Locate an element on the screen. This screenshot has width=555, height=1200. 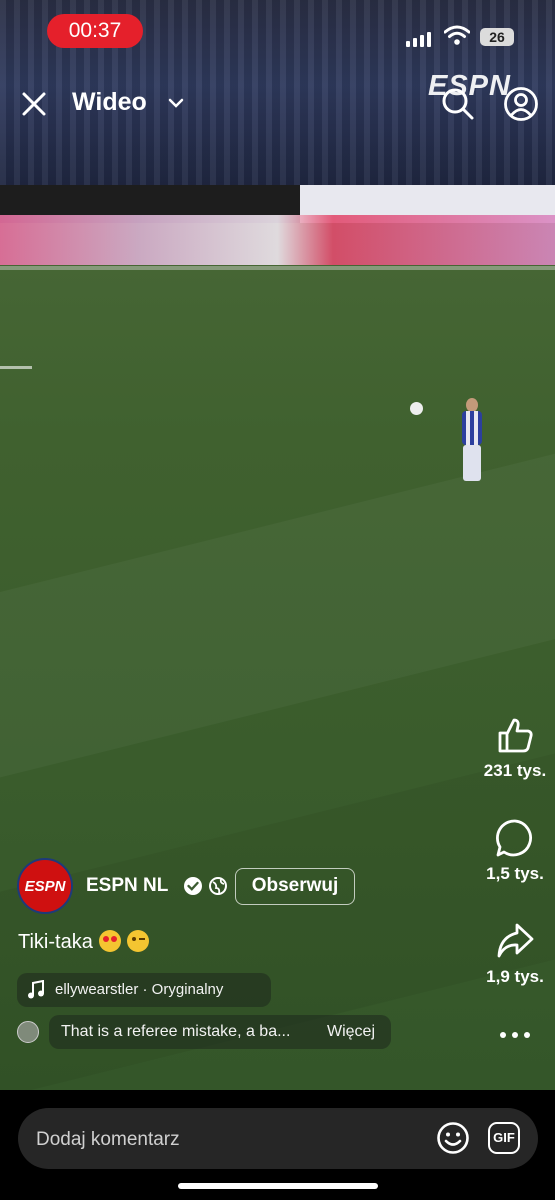
commenter-avatar is located at coordinates (28, 1032).